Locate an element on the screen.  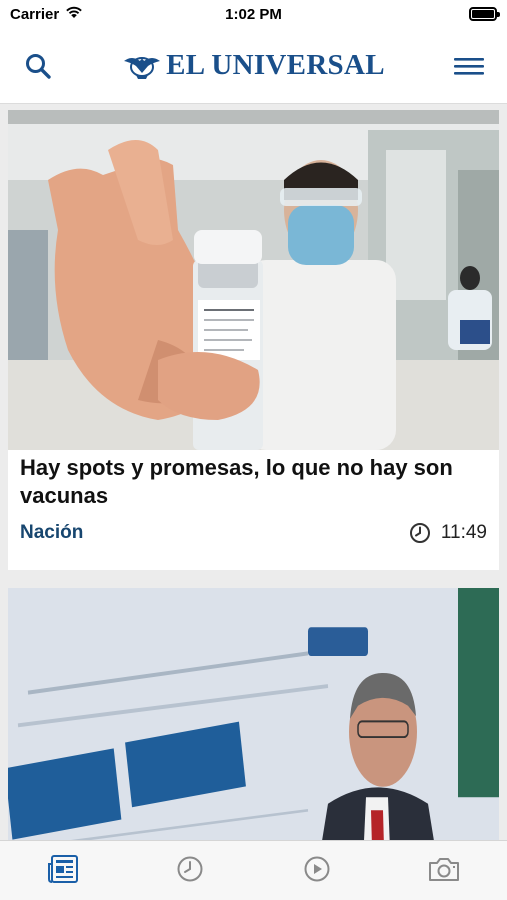
logo-text: EL UNIVERSAL is located at coordinates (275, 65).